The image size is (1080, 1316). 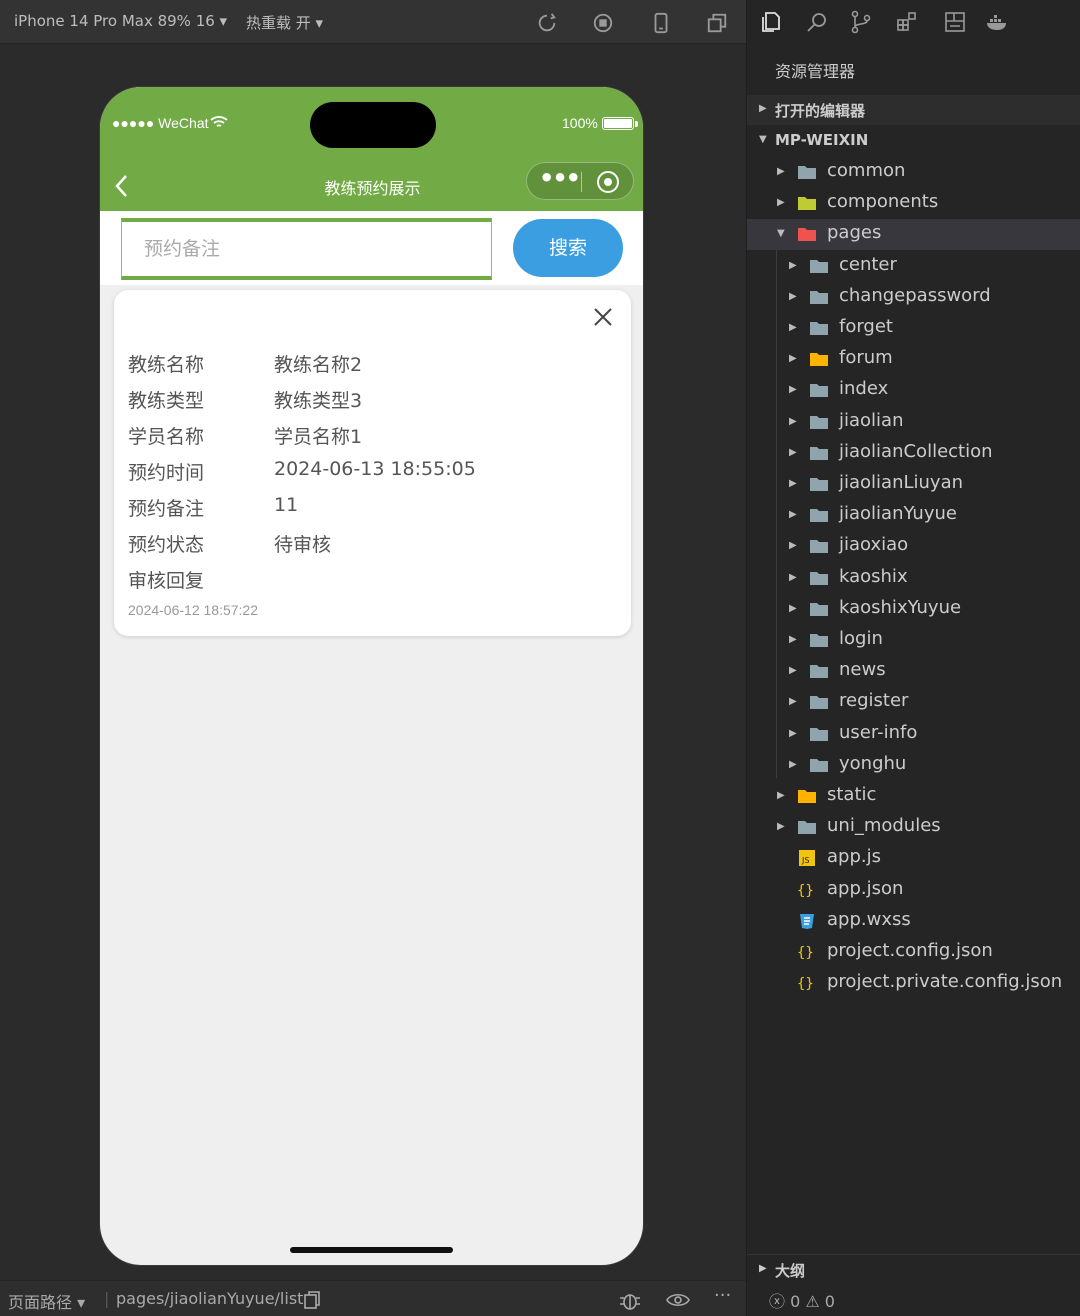 What do you see at coordinates (781, 234) in the screenshot?
I see `expanded-arrow-icon: ▼` at bounding box center [781, 234].